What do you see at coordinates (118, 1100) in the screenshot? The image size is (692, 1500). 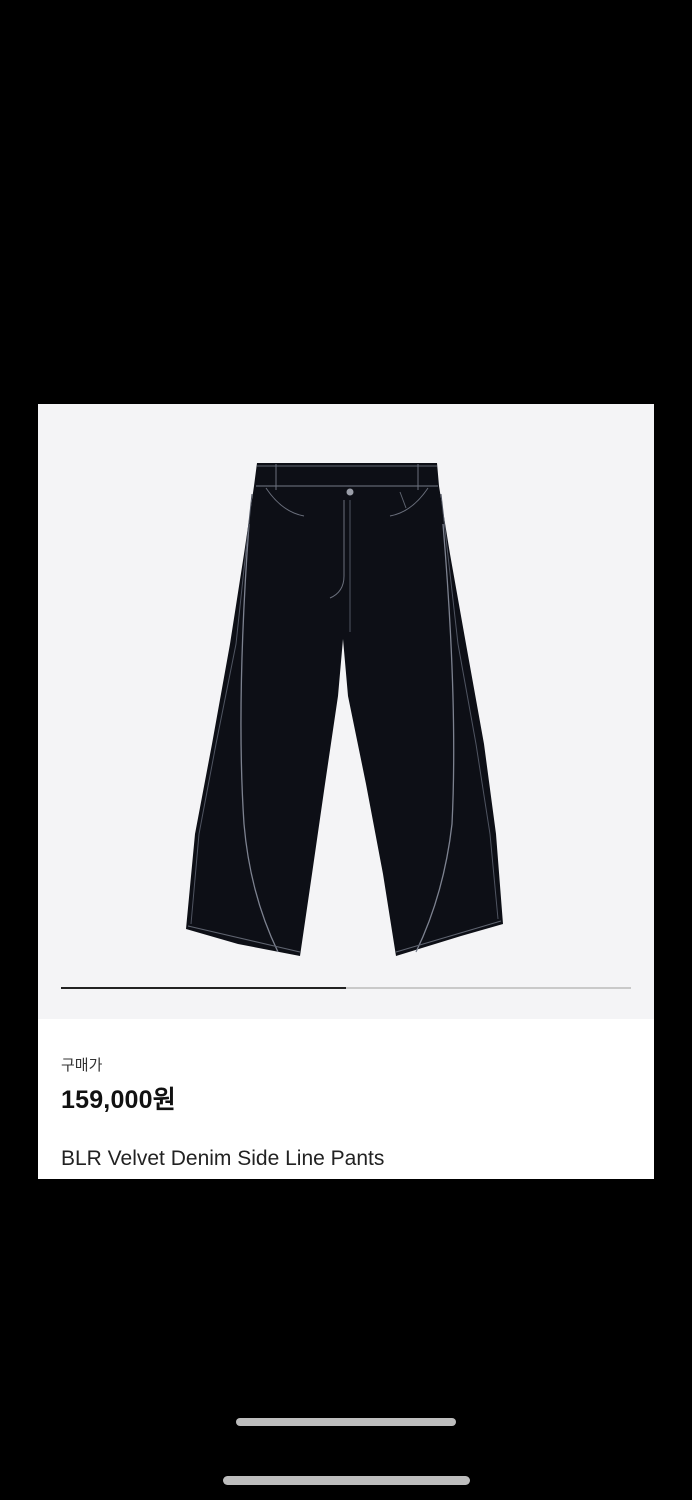 I see `product-price: 159,000원` at bounding box center [118, 1100].